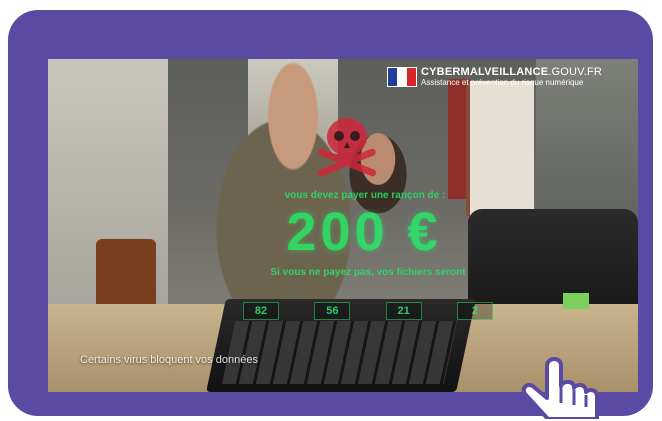 The height and width of the screenshot is (421, 662). What do you see at coordinates (332, 311) in the screenshot?
I see `countdown-cell: 56` at bounding box center [332, 311].